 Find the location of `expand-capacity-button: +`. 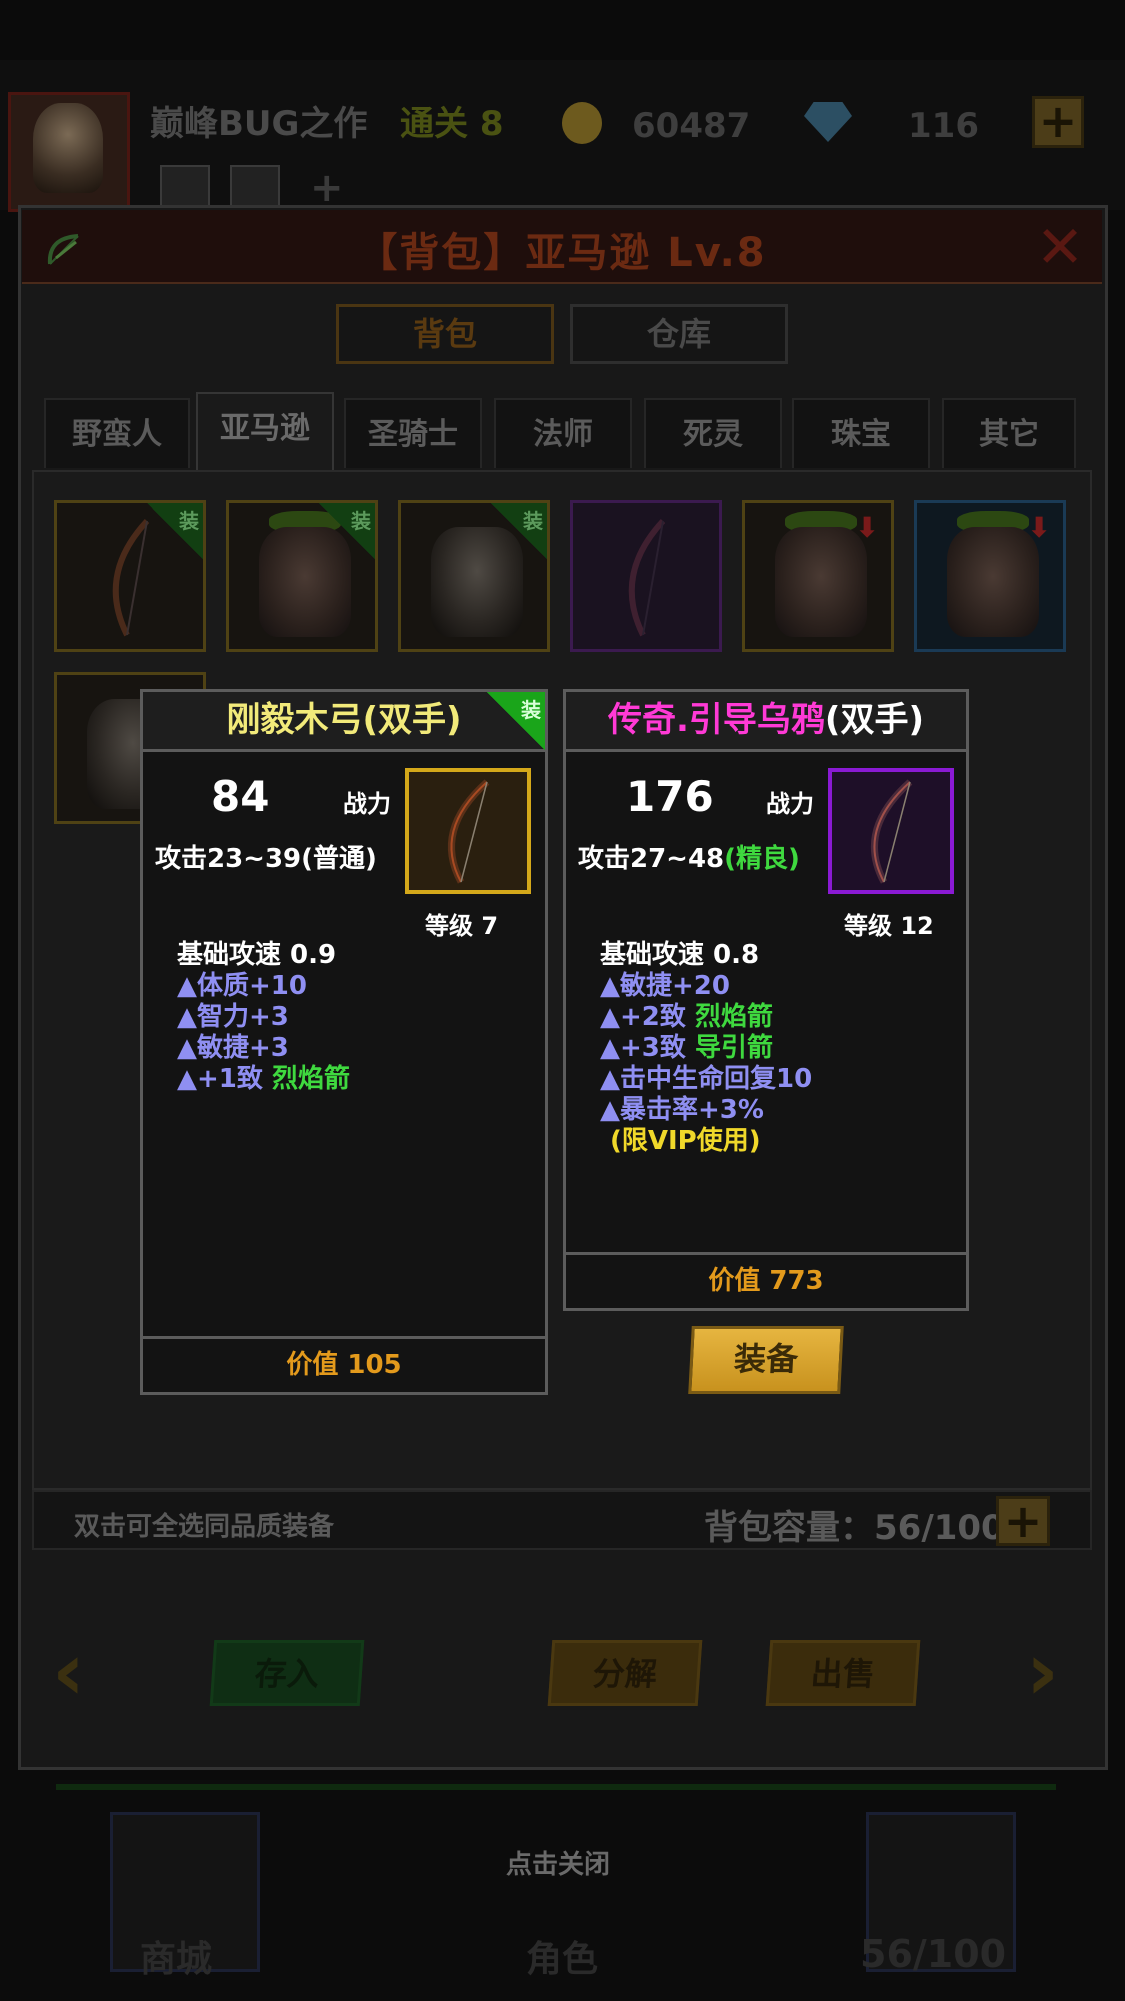

expand-capacity-button: + is located at coordinates (1023, 1521).